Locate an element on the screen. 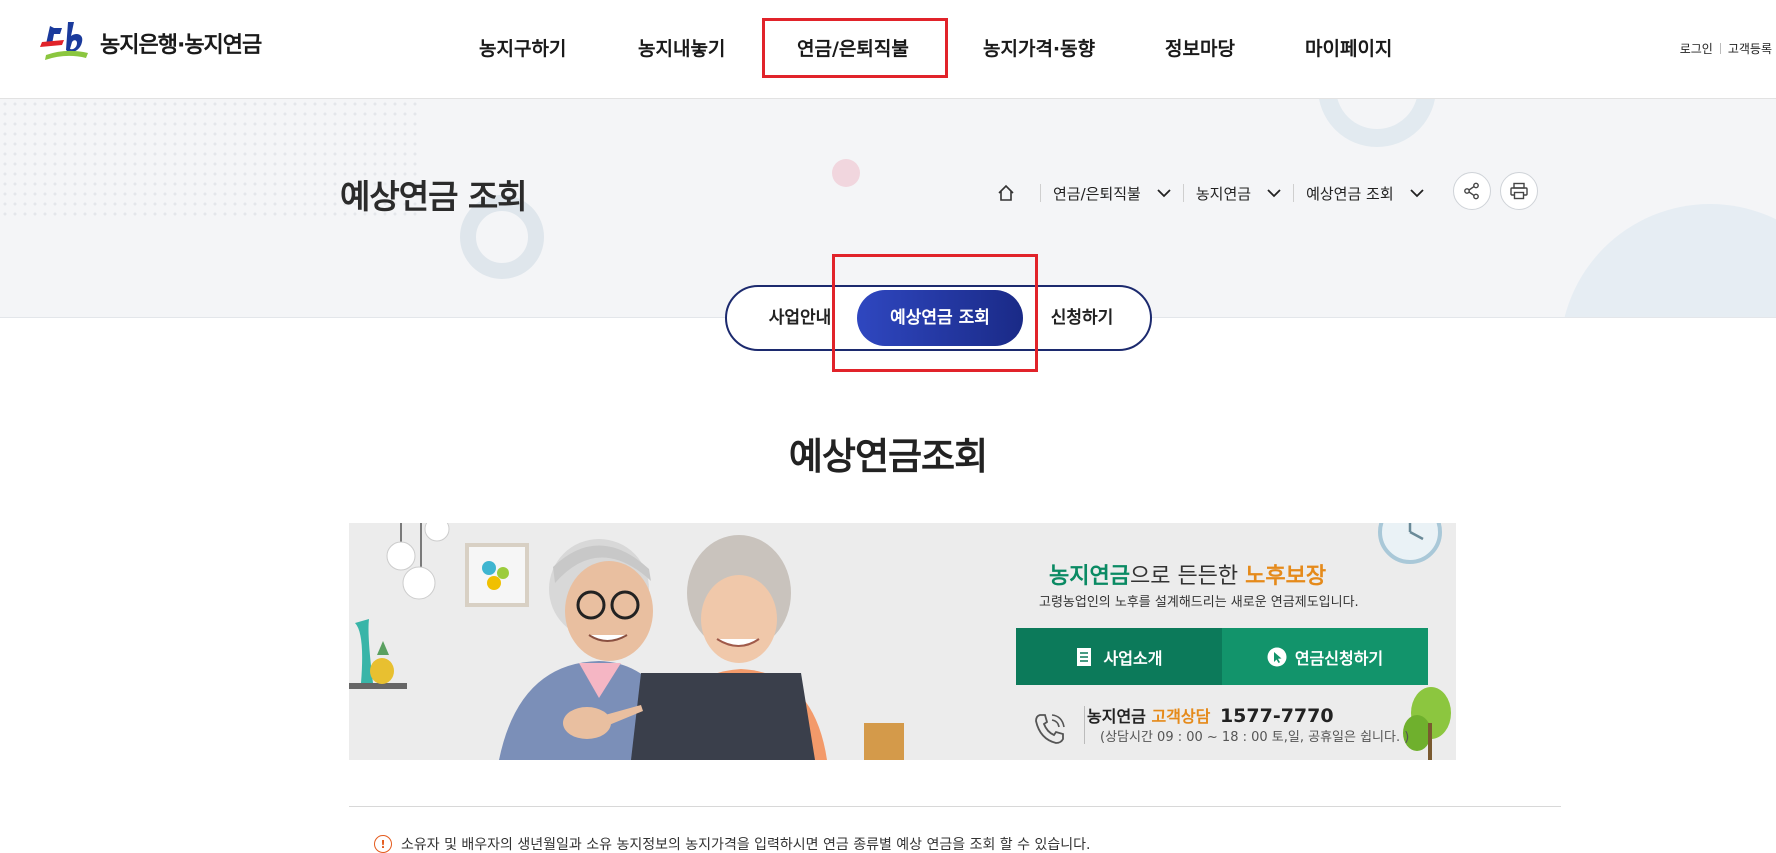  banner-title: 농지연금으로 든든한 노후보장 is located at coordinates (1187, 574).